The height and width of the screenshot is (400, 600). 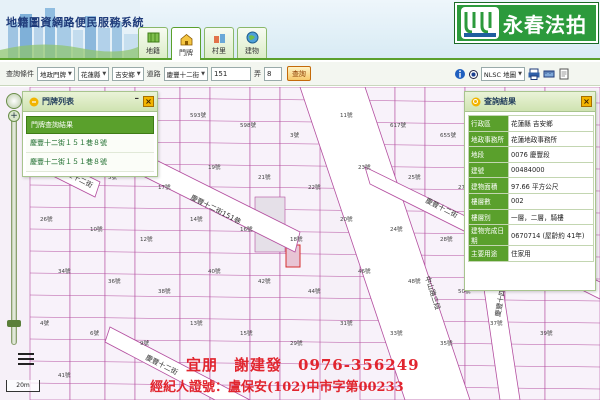 I want to click on lot-number-label: 9號, so click(x=144, y=343).